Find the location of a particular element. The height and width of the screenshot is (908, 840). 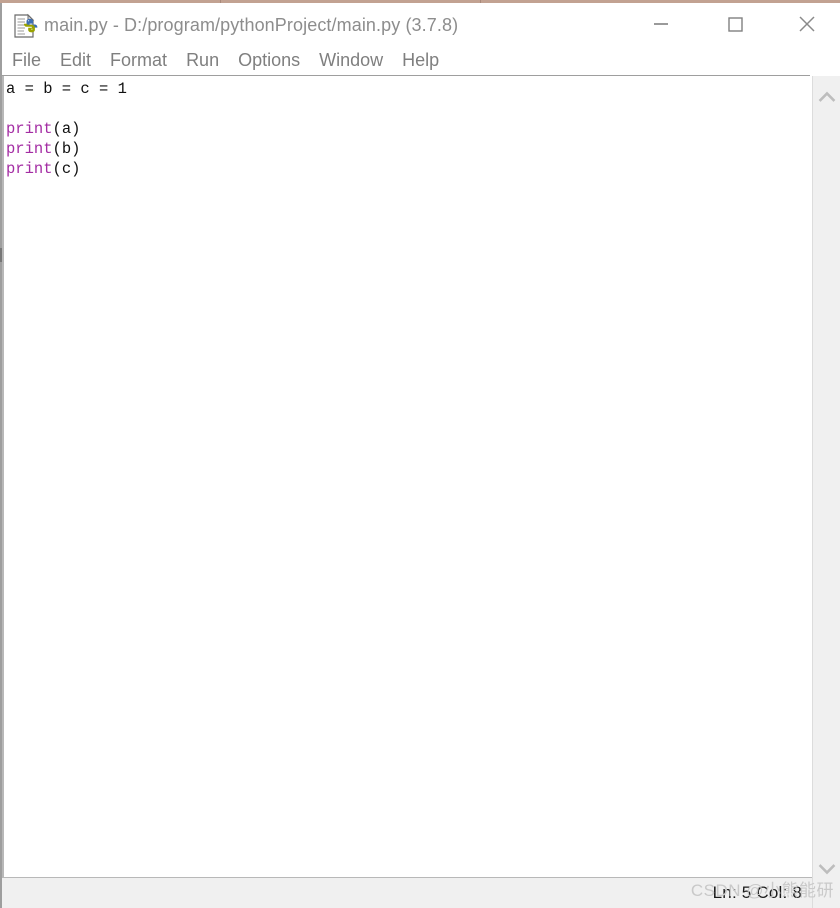

chevron-up-icon is located at coordinates (826, 96).